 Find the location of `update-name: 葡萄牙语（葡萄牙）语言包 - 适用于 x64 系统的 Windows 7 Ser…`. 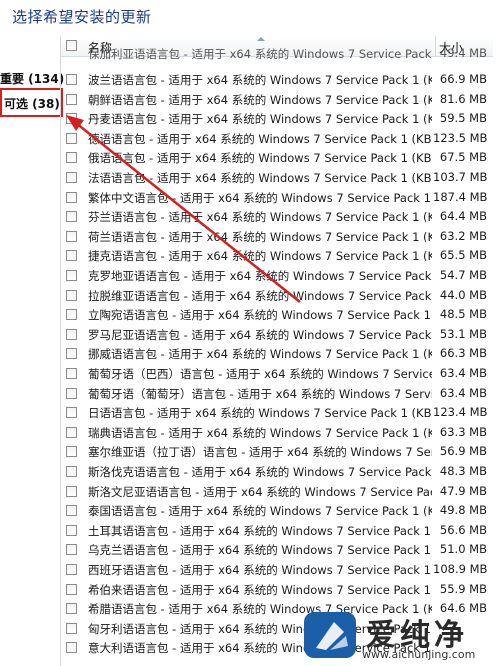

update-name: 葡萄牙语（葡萄牙）语言包 - 适用于 x64 系统的 Windows 7 Ser… is located at coordinates (260, 393).